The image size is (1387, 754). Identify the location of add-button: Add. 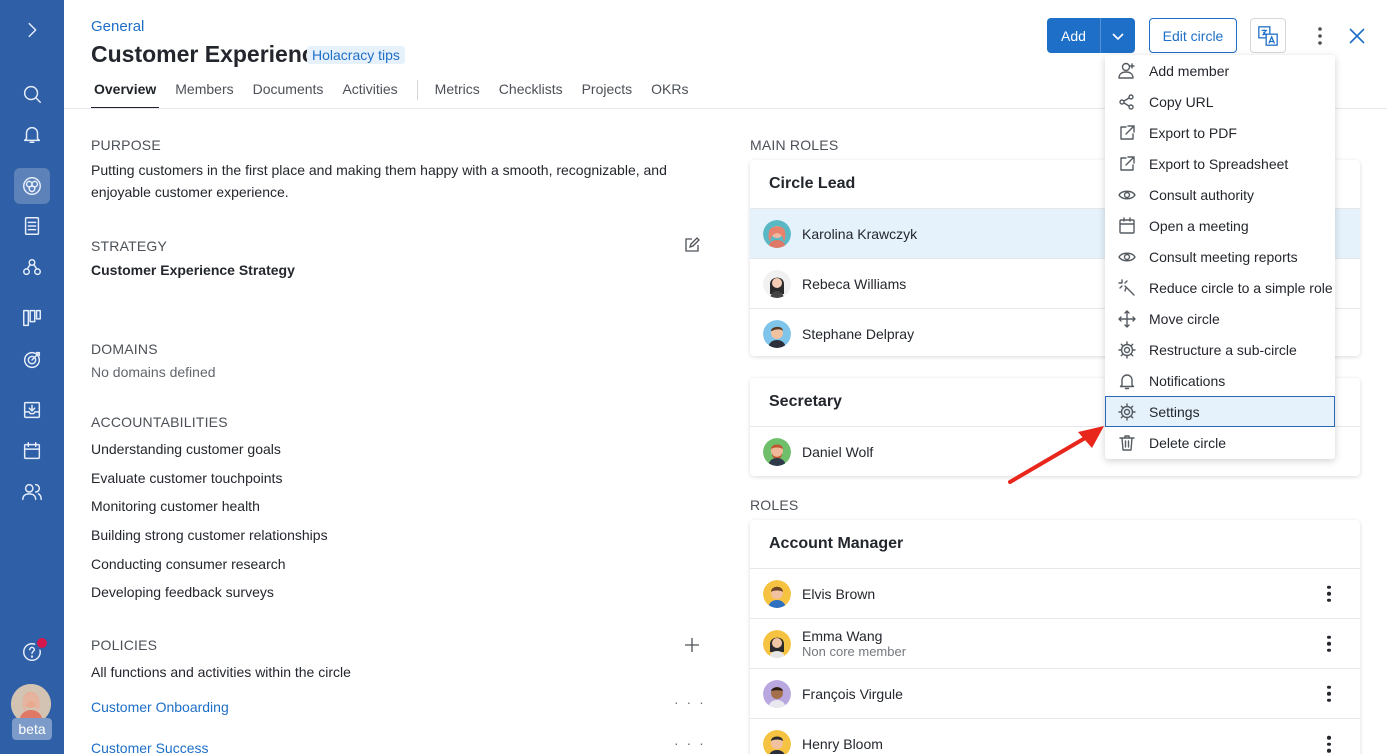
(1073, 35).